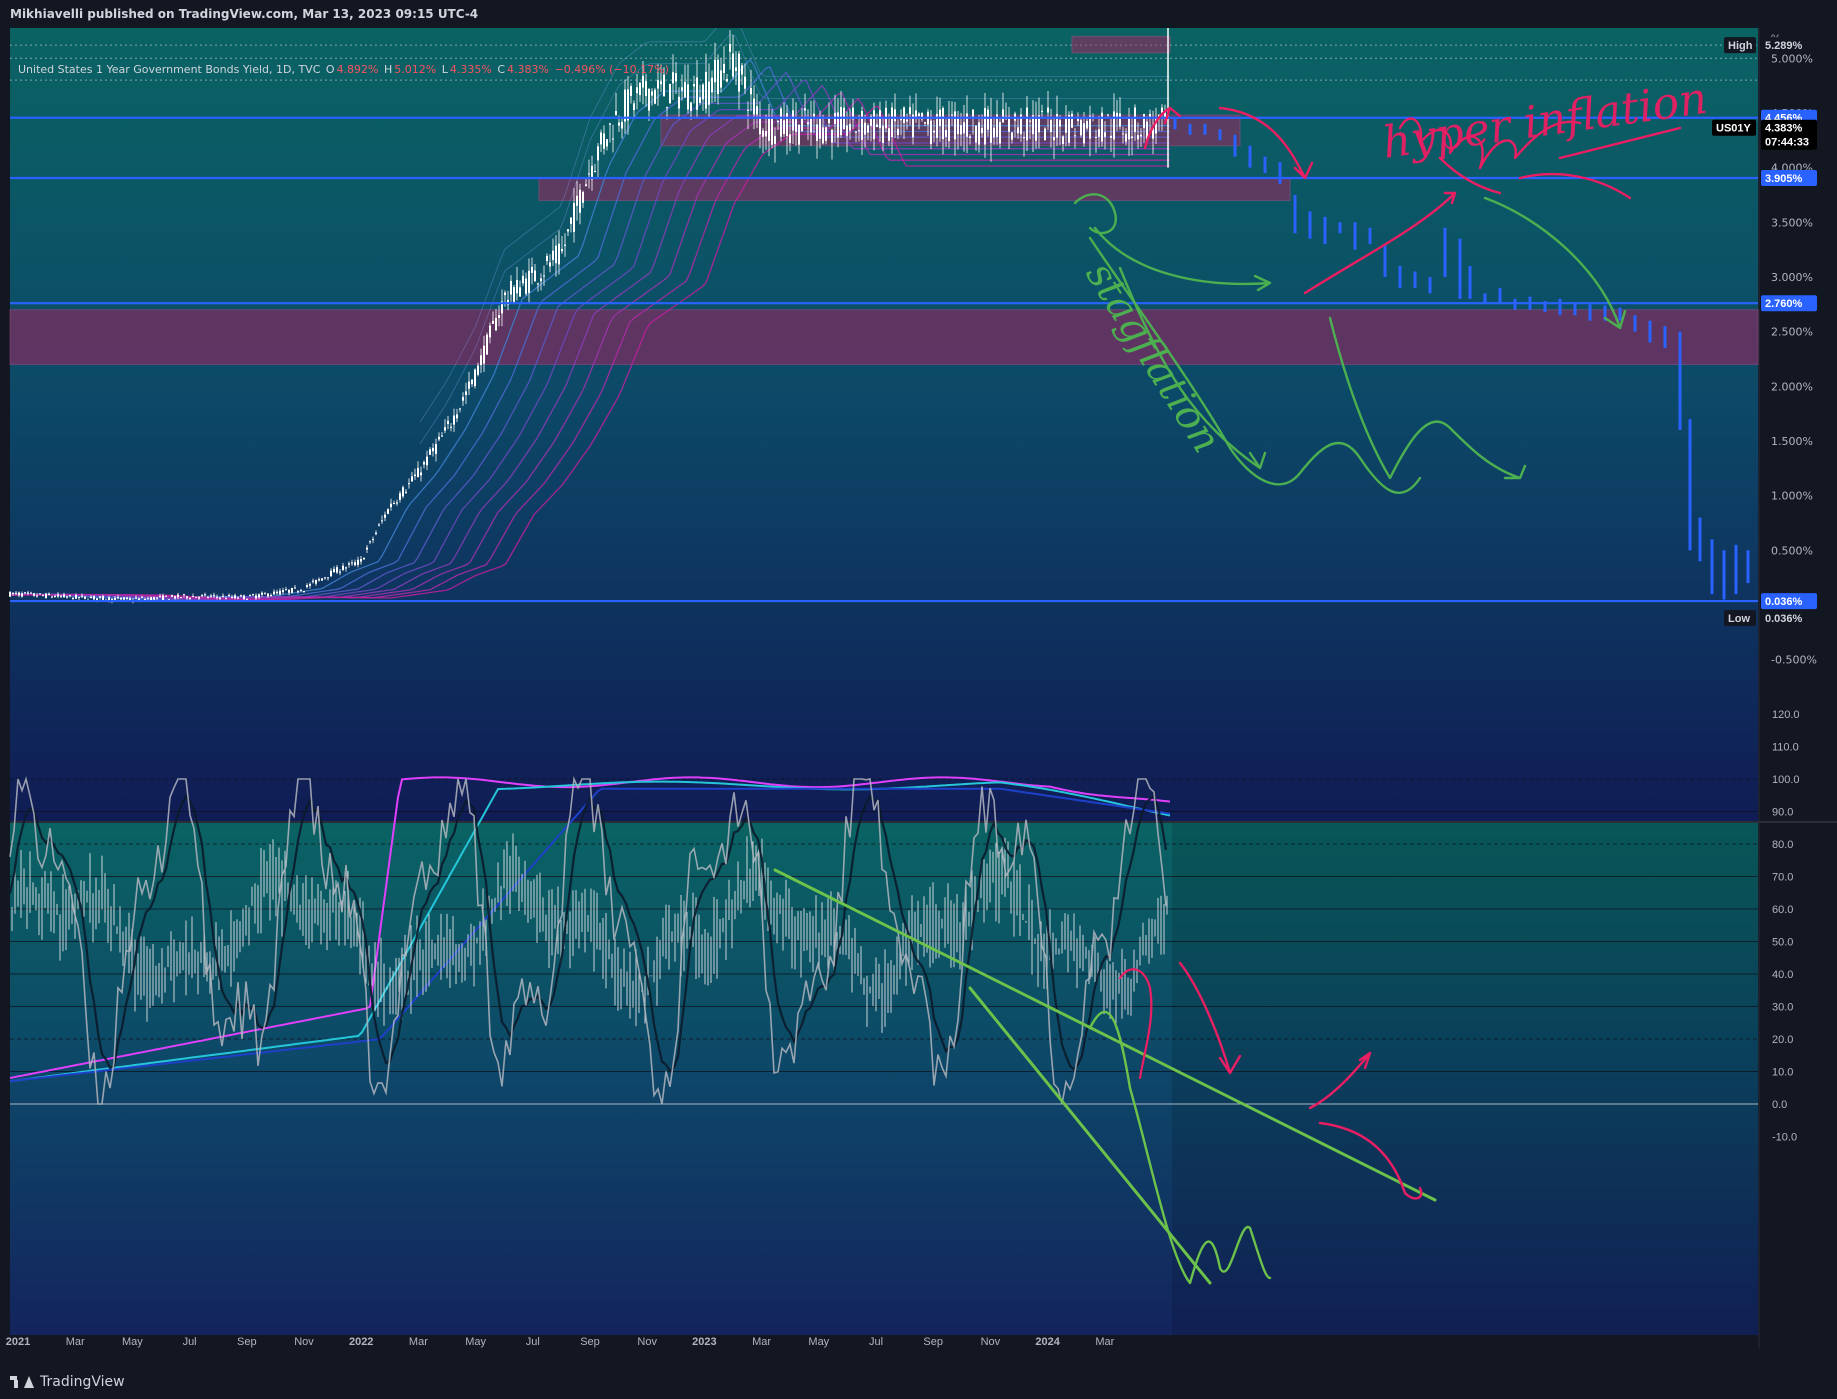 Image resolution: width=1837 pixels, height=1399 pixels. What do you see at coordinates (1794, 660) in the screenshot?
I see `price-tick-label: -0.500%` at bounding box center [1794, 660].